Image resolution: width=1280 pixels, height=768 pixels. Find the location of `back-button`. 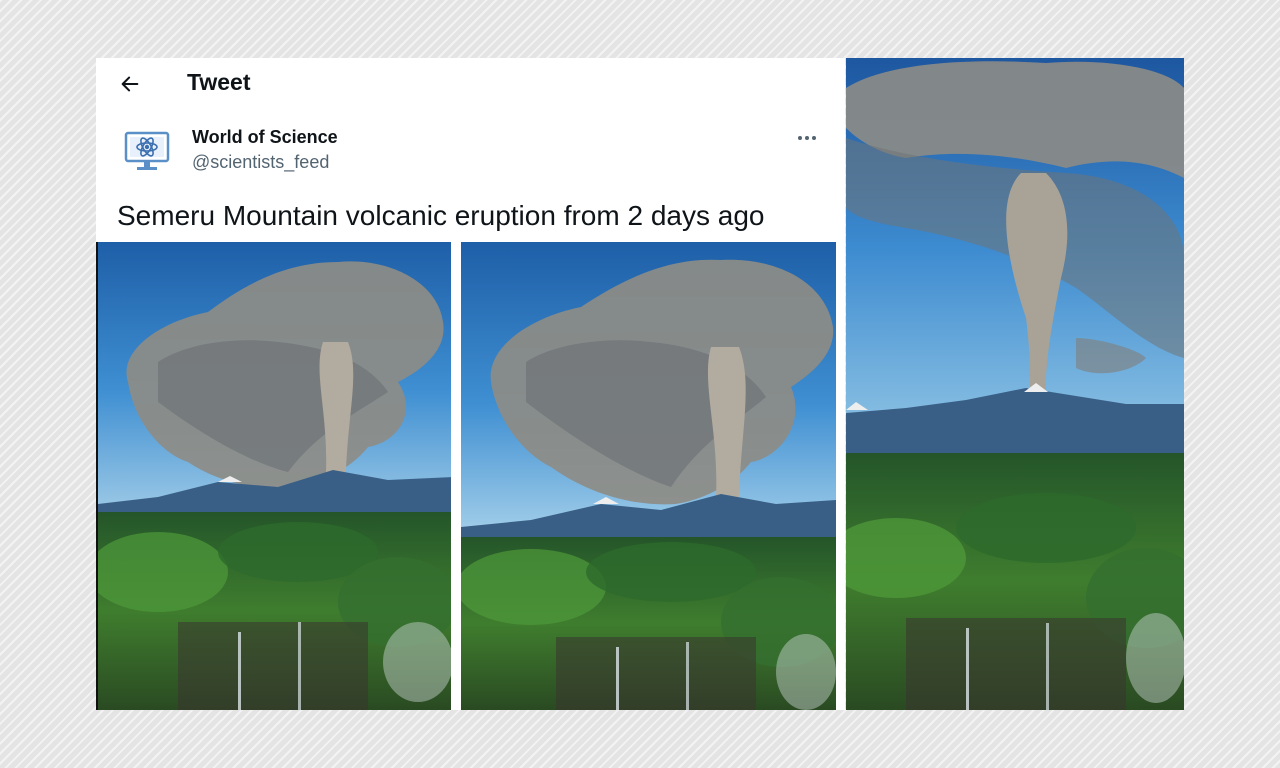

back-button is located at coordinates (130, 84).